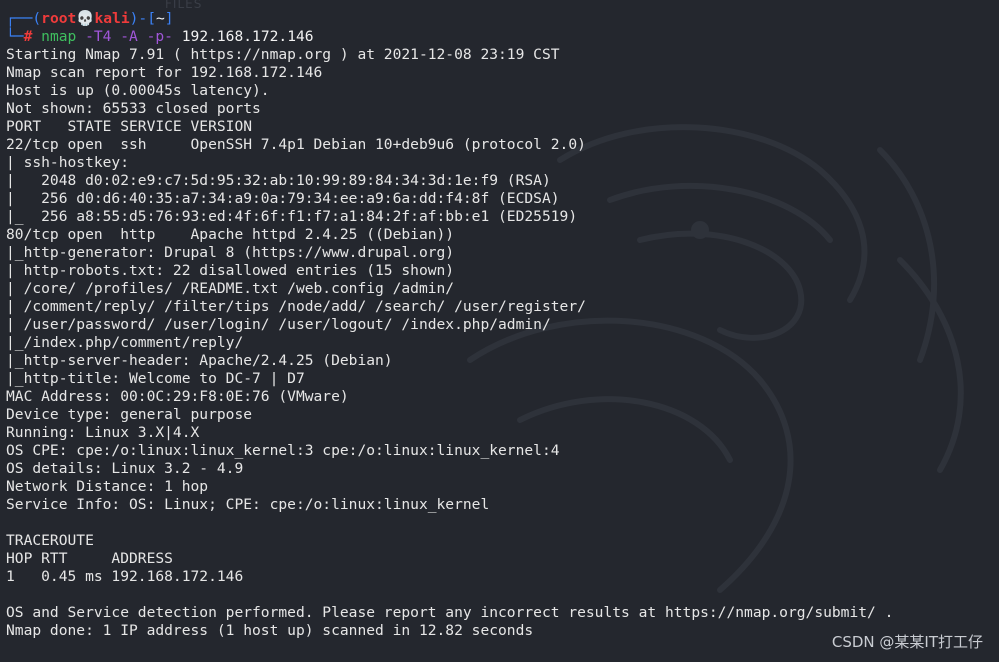  What do you see at coordinates (243, 36) in the screenshot?
I see `command-argument: 192.168.172.146` at bounding box center [243, 36].